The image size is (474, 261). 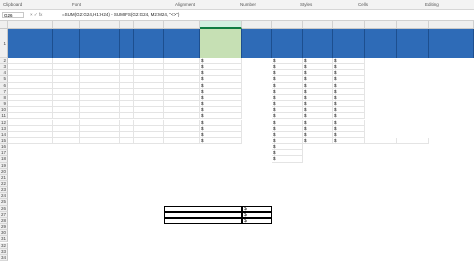 What do you see at coordinates (413, 141) in the screenshot?
I see `cell-paid-off` at bounding box center [413, 141].